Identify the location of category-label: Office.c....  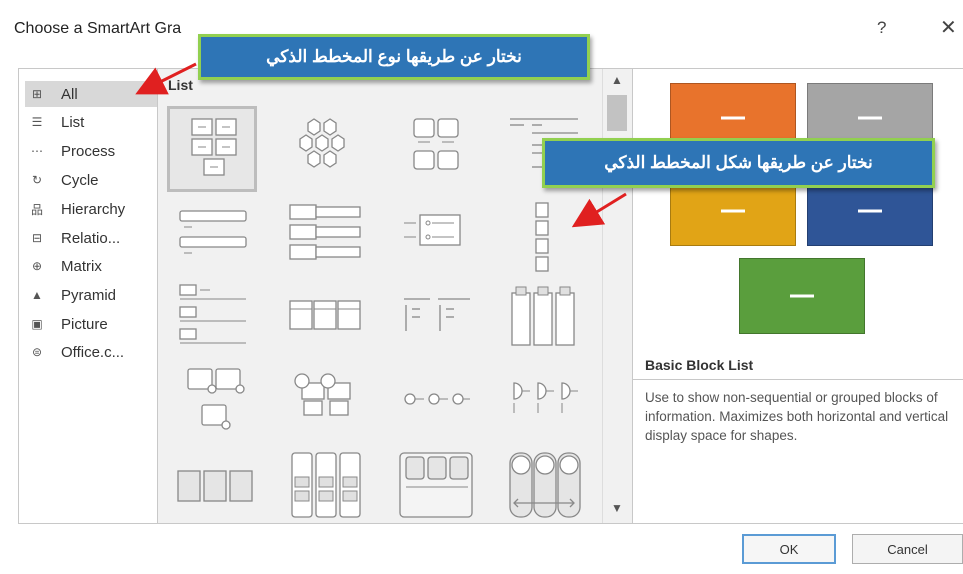
(93, 352).